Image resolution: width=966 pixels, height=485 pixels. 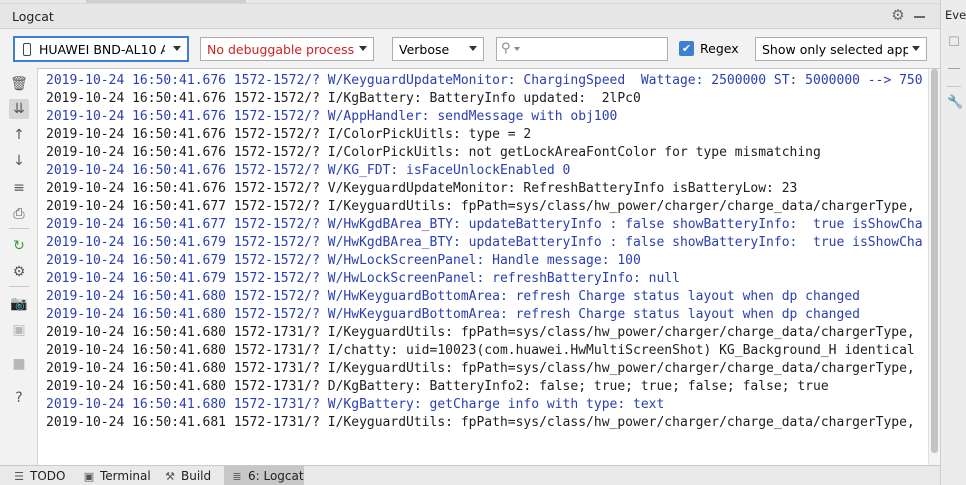 I want to click on list-icon: ☰, so click(x=19, y=476).